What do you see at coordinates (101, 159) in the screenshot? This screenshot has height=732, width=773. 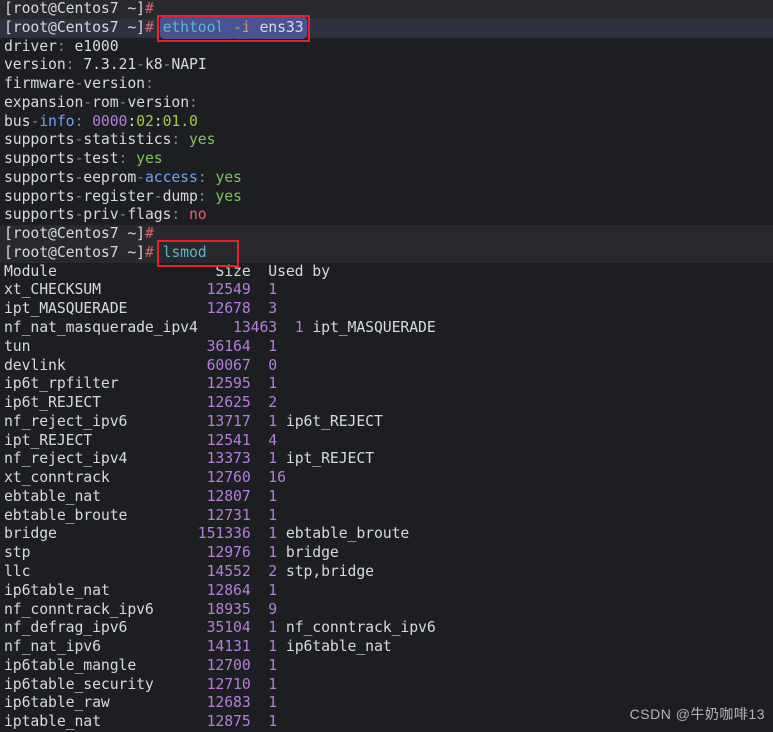 I see `terminal-text: test` at bounding box center [101, 159].